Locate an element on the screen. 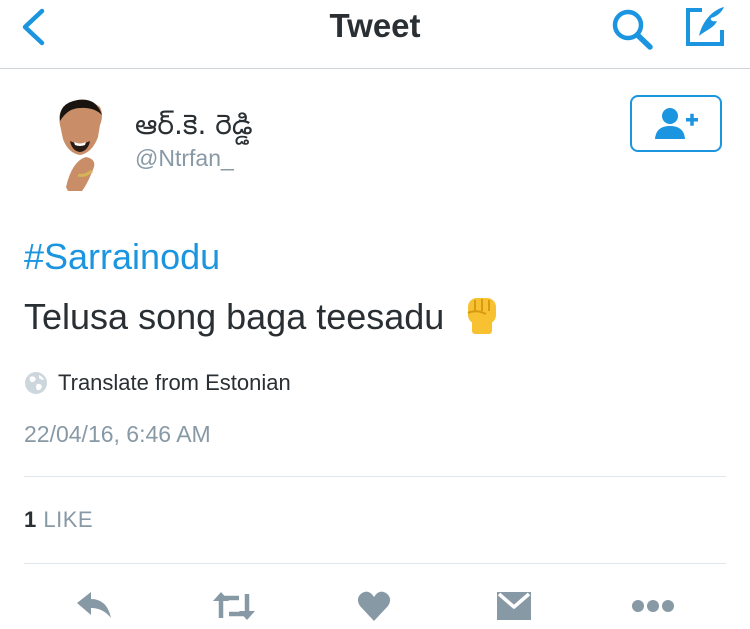 This screenshot has width=750, height=629. author-username: @Ntrfan_ is located at coordinates (184, 158).